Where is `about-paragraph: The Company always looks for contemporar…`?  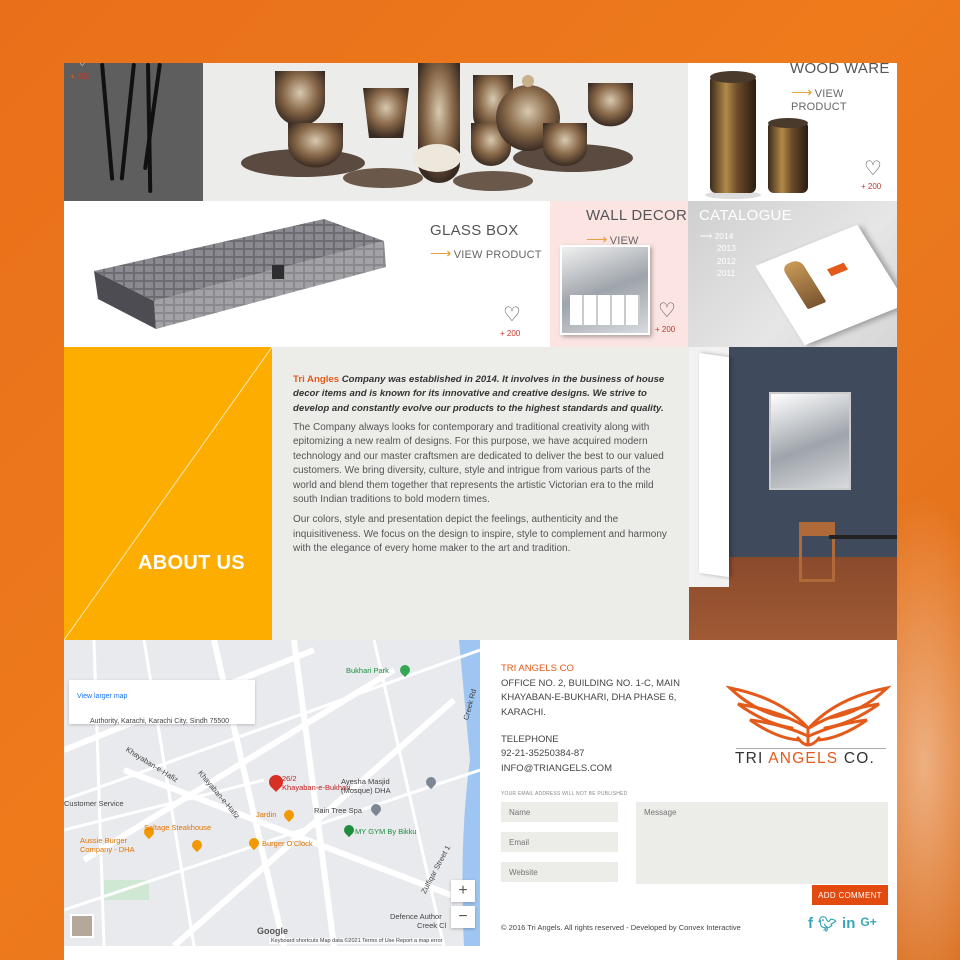
about-paragraph: The Company always looks for contemporar… is located at coordinates (478, 463).